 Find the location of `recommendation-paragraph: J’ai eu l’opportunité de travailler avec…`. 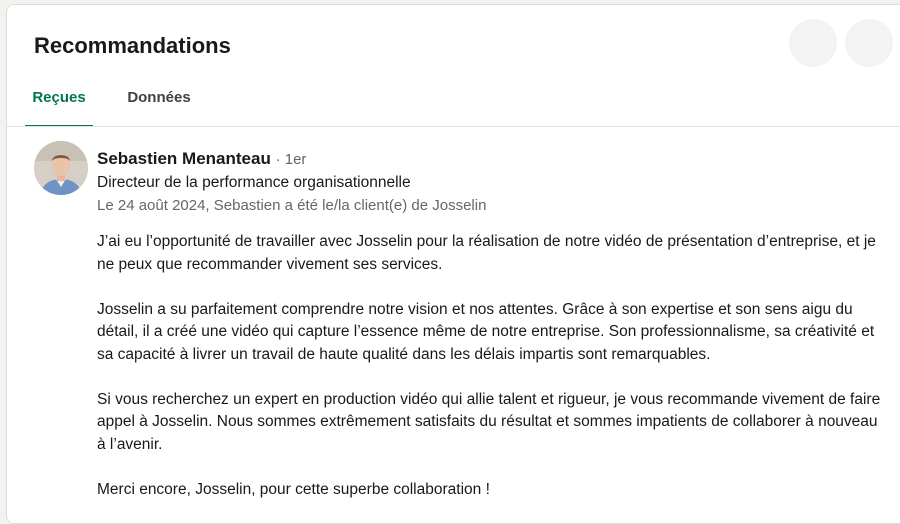

recommendation-paragraph: J’ai eu l’opportunité de travailler avec… is located at coordinates (486, 253).